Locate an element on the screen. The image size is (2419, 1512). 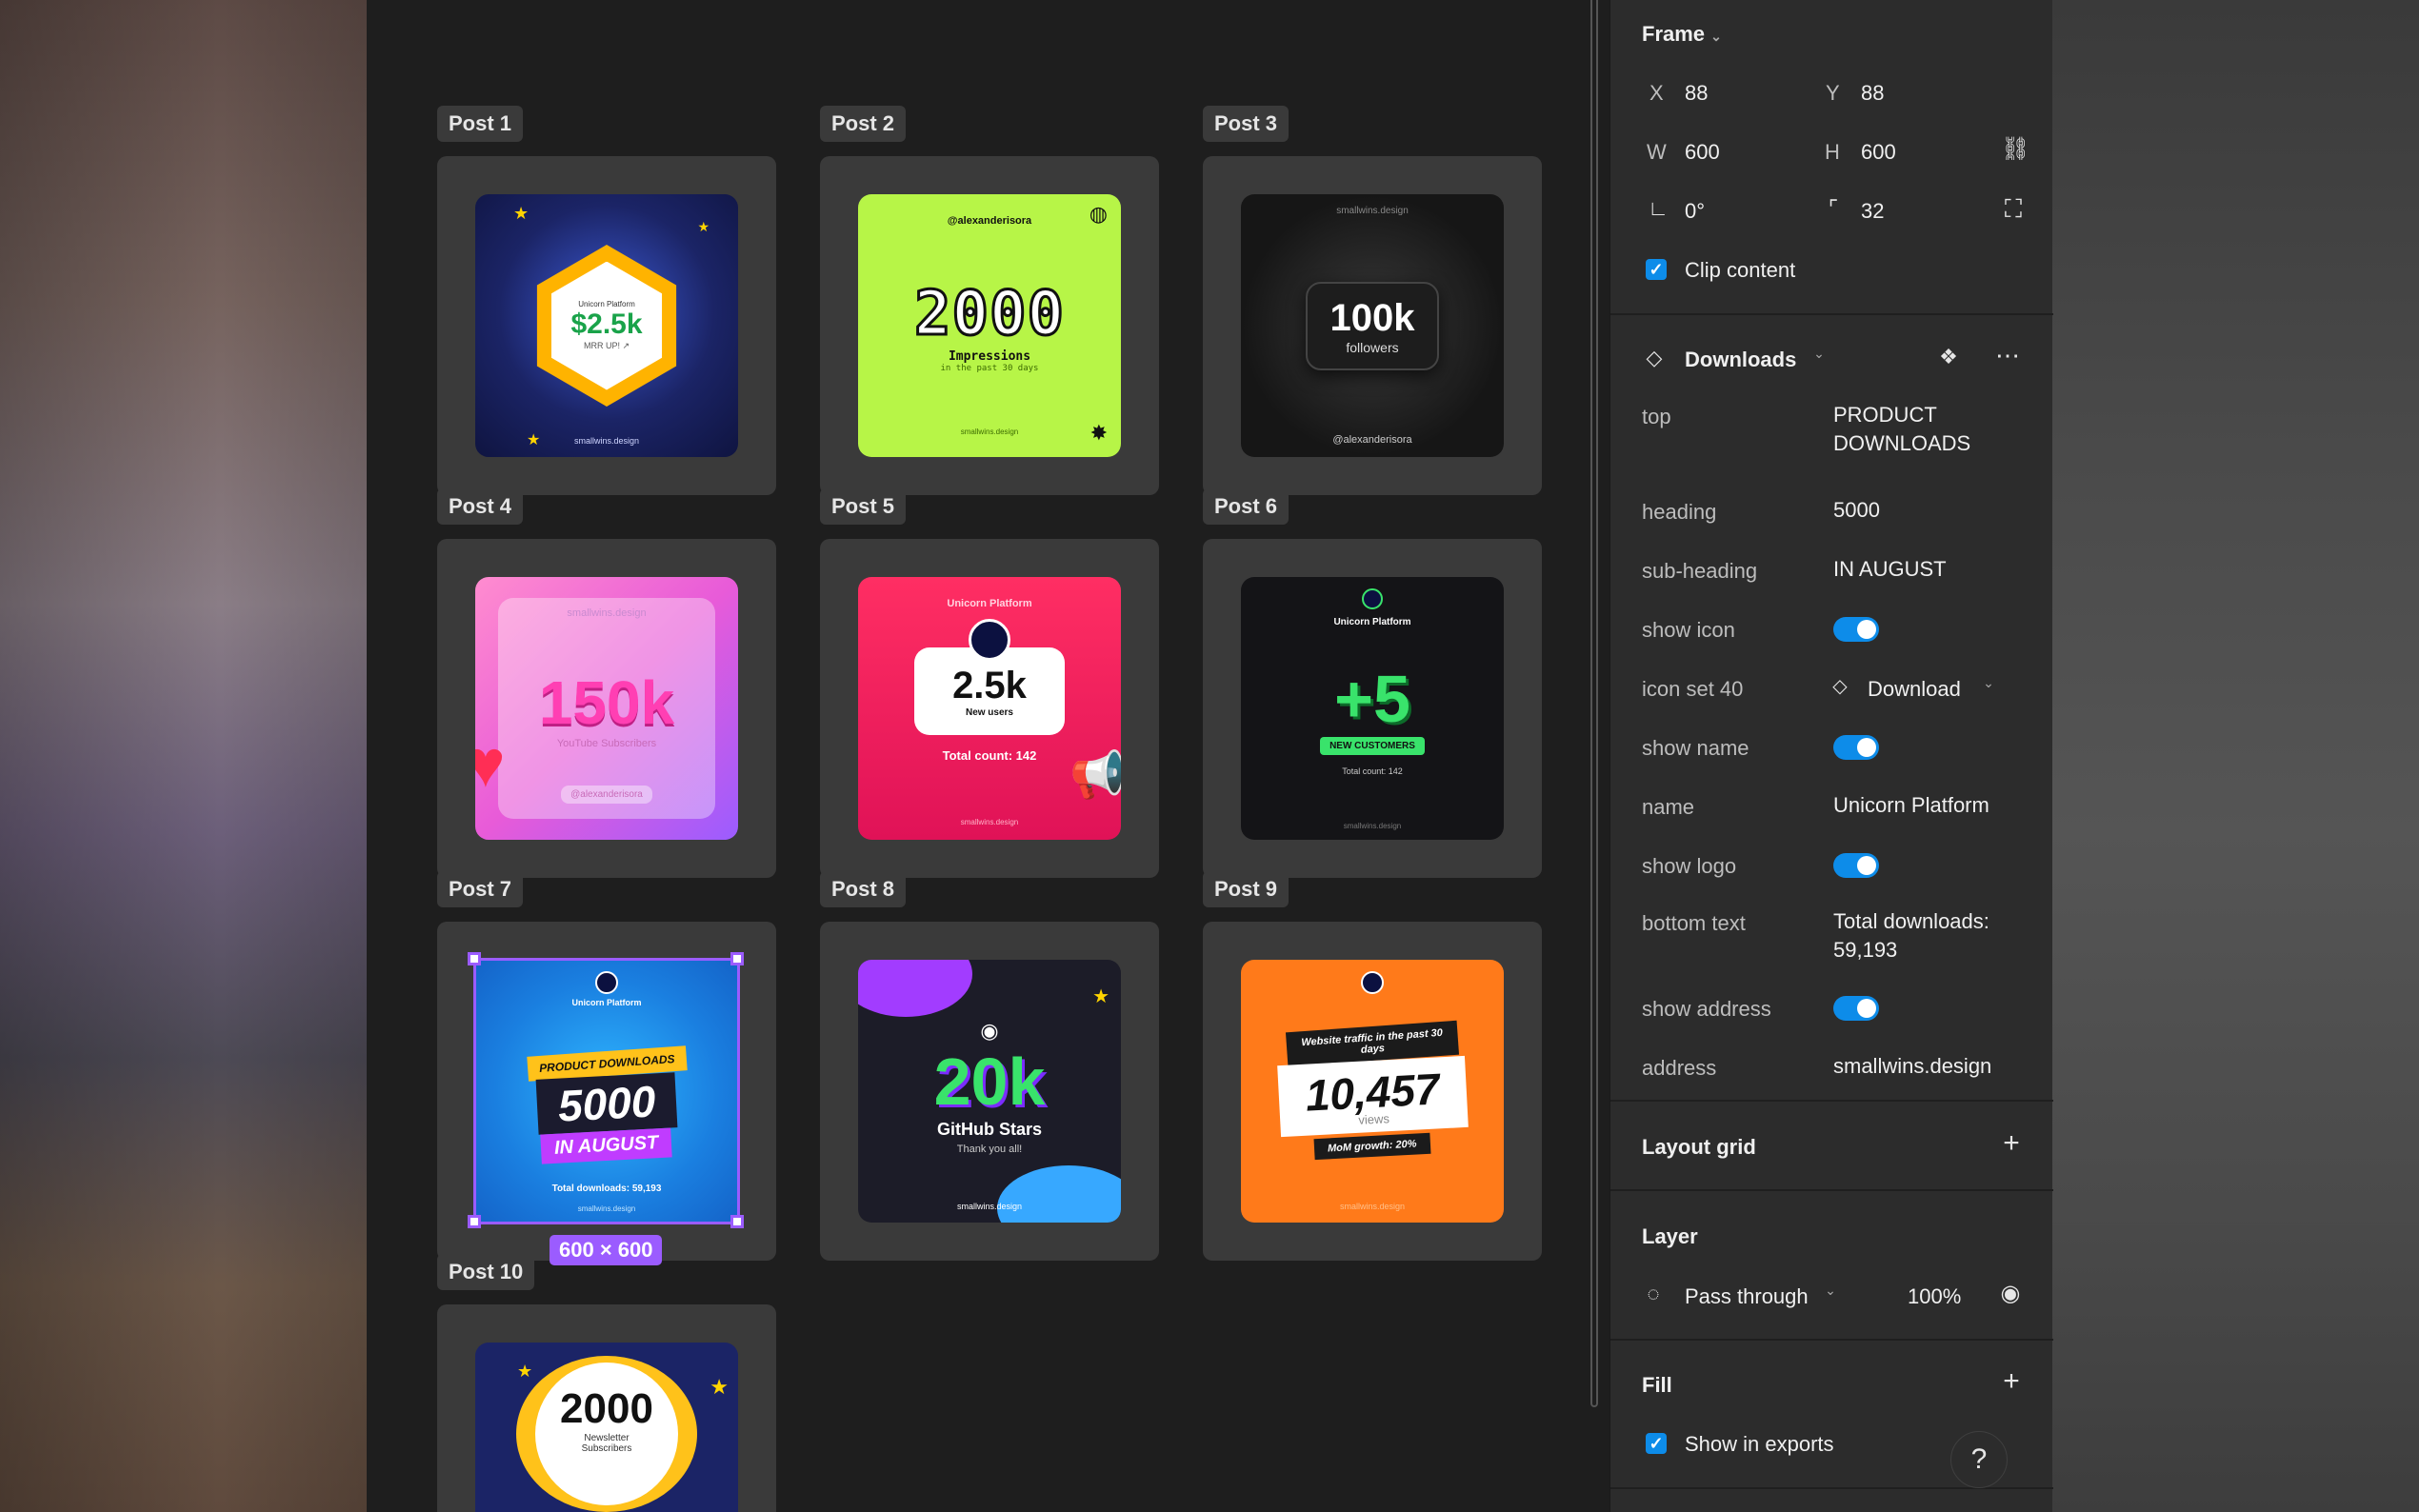
component-name: Downloads is located at coordinates (1740, 360).